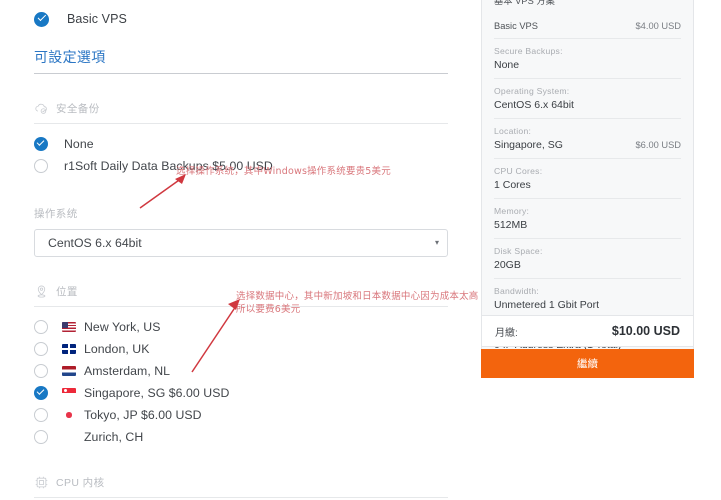 The width and height of the screenshot is (721, 500). I want to click on flag-us-icon, so click(69, 327).